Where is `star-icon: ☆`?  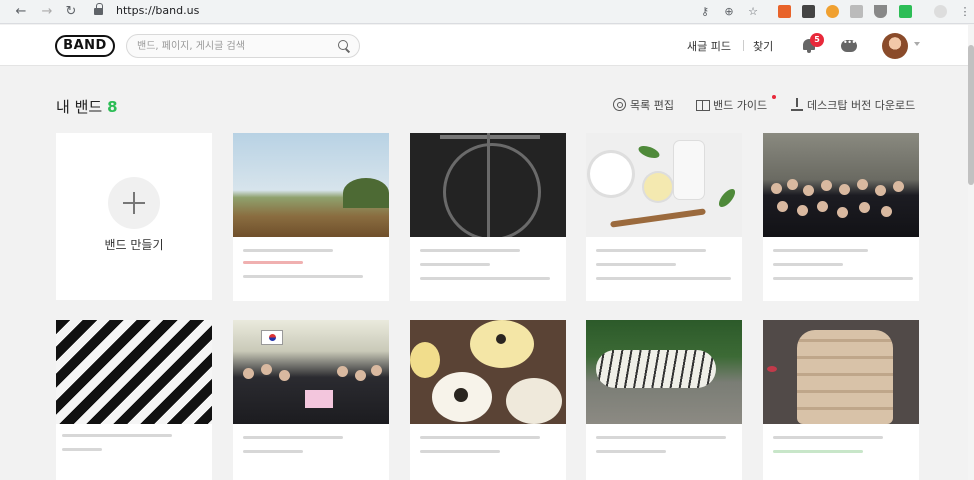 star-icon: ☆ is located at coordinates (753, 12).